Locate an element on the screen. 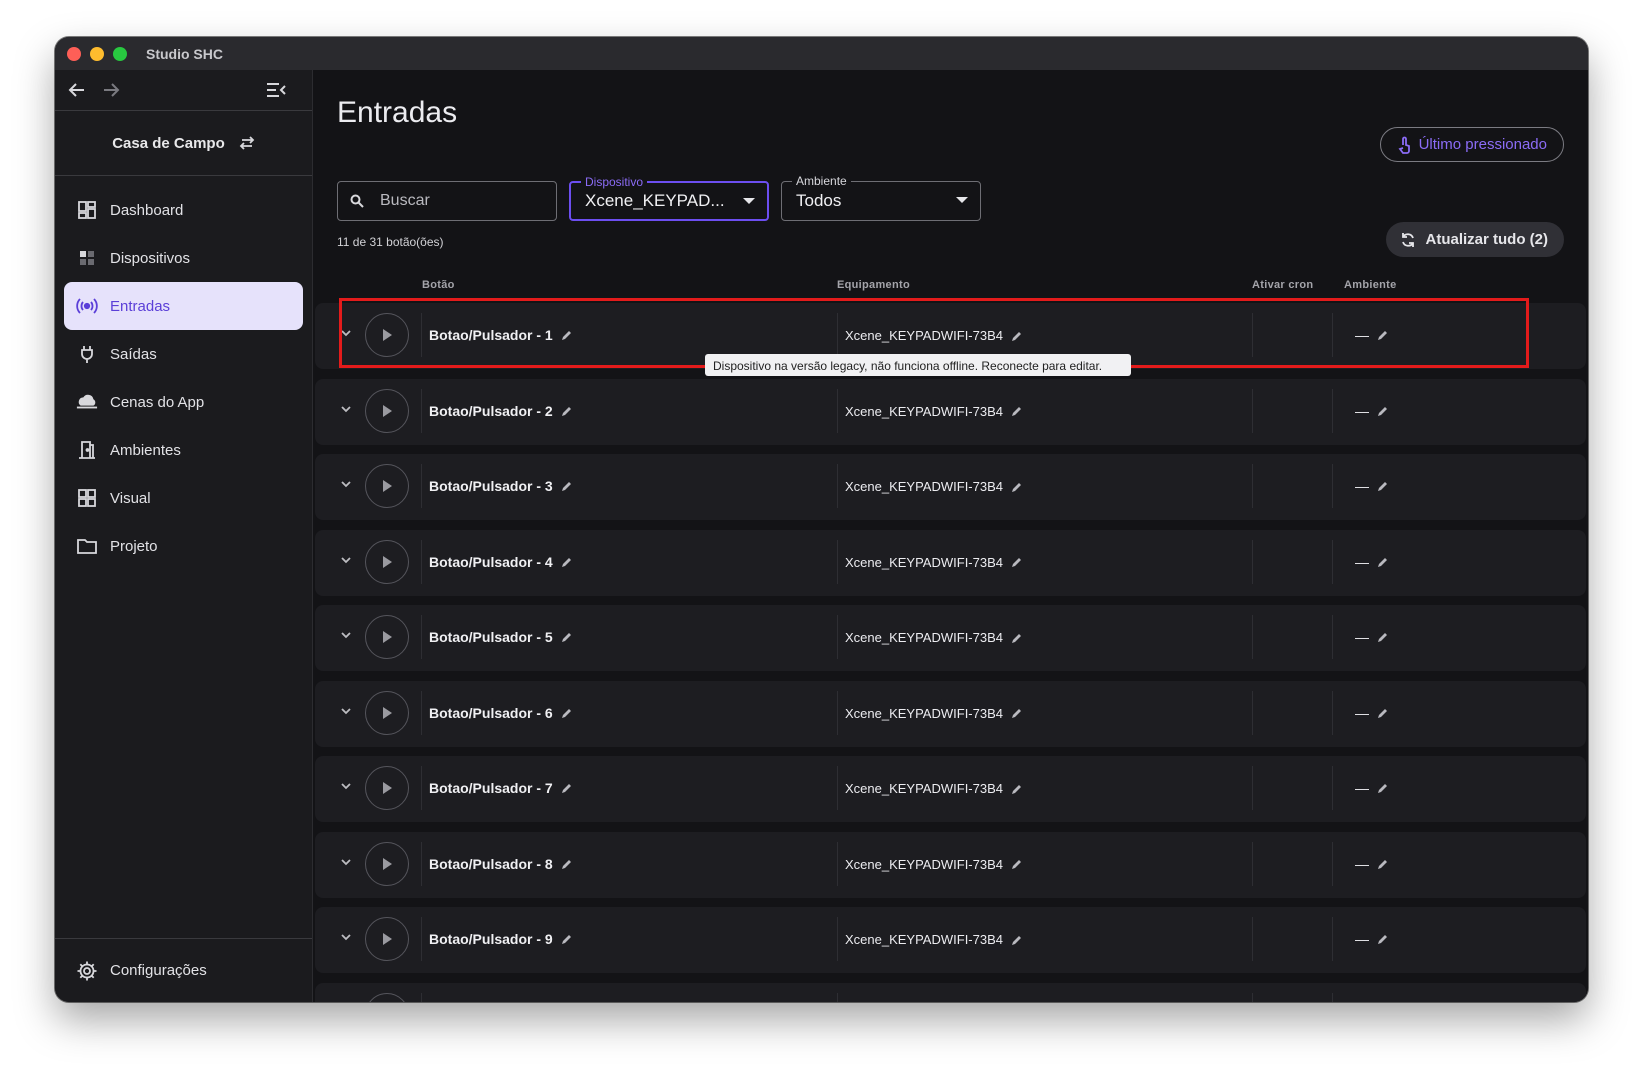 The height and width of the screenshot is (1076, 1643). sidebar-item-ambientes: Ambientes is located at coordinates (183, 450).